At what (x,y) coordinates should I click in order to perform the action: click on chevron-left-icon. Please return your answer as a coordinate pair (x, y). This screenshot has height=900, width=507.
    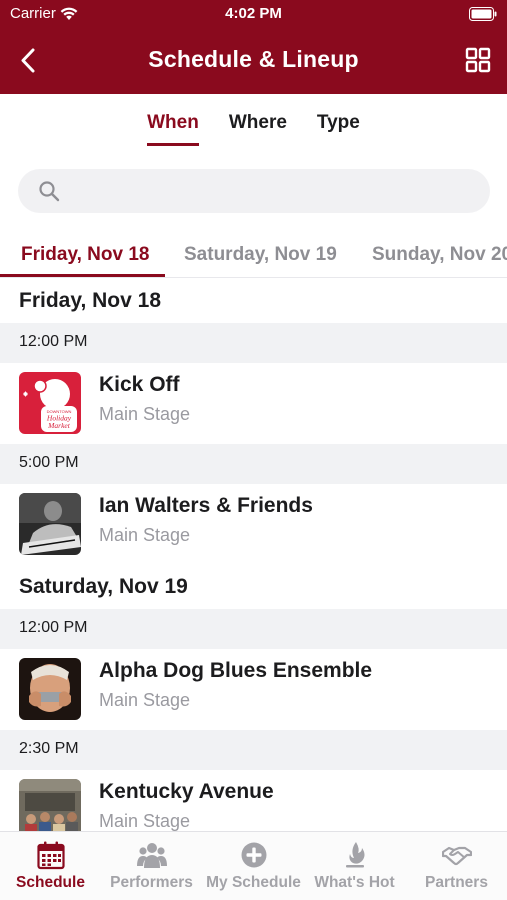
    Looking at the image, I should click on (29, 61).